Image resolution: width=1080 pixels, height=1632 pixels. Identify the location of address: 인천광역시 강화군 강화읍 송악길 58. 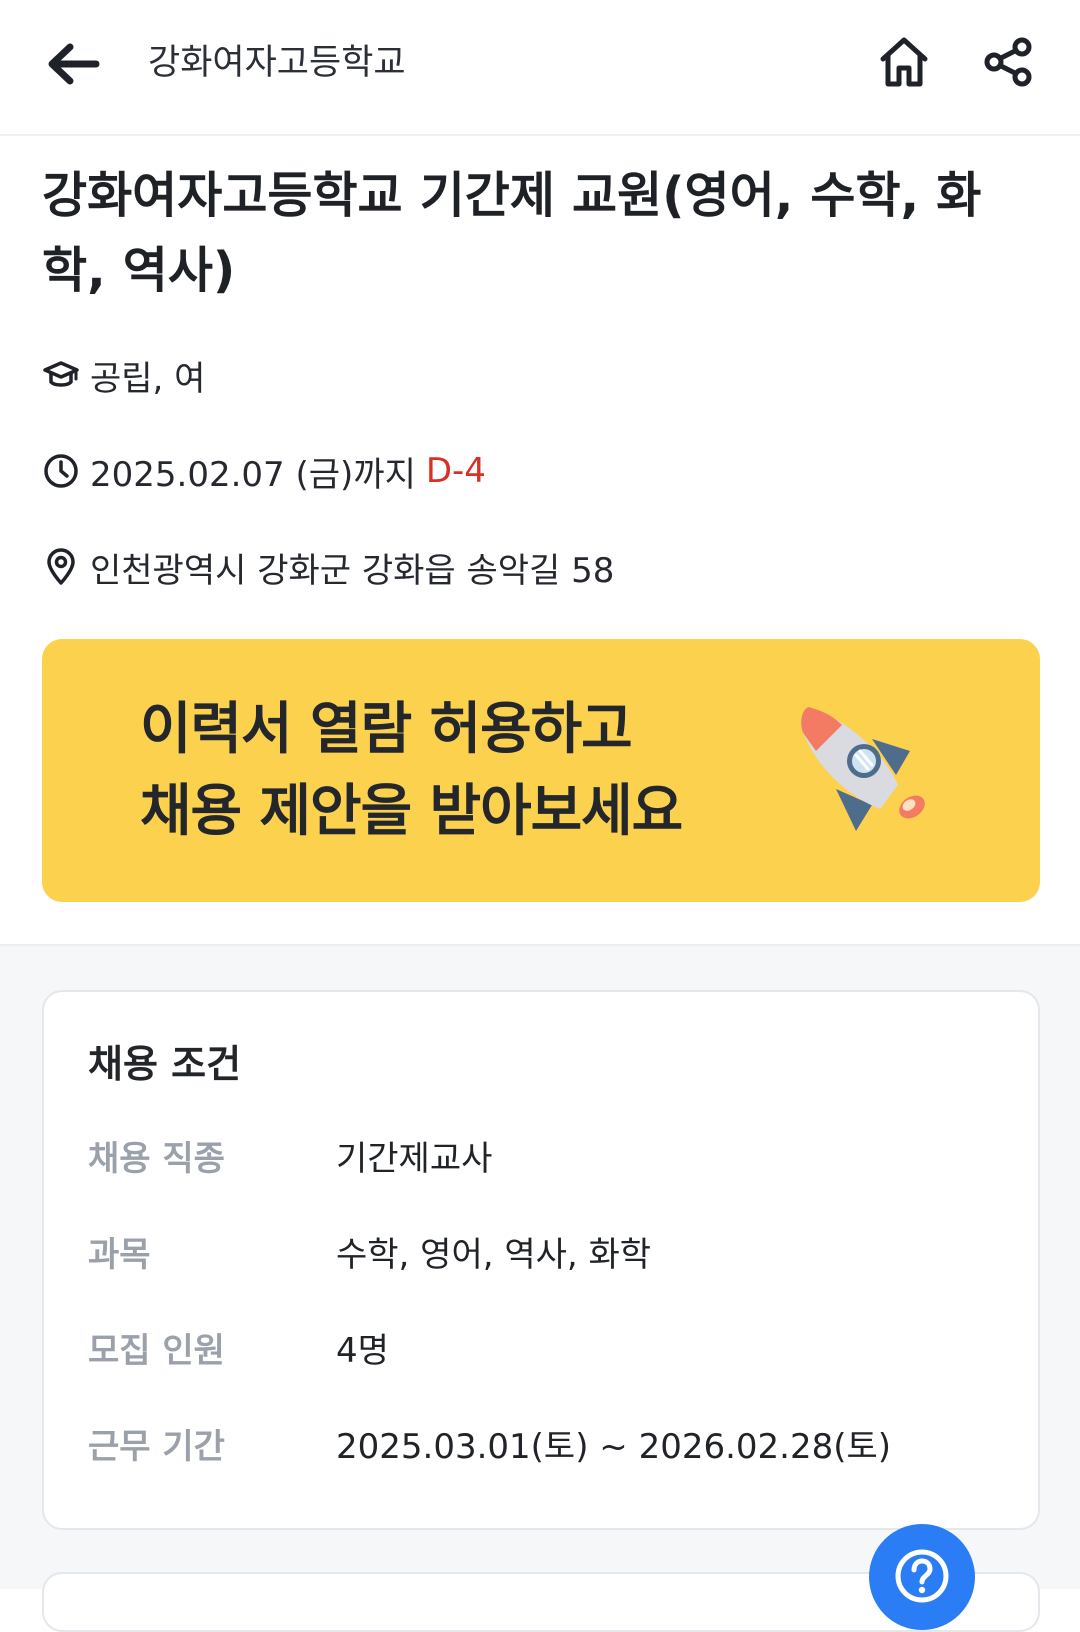
(352, 570).